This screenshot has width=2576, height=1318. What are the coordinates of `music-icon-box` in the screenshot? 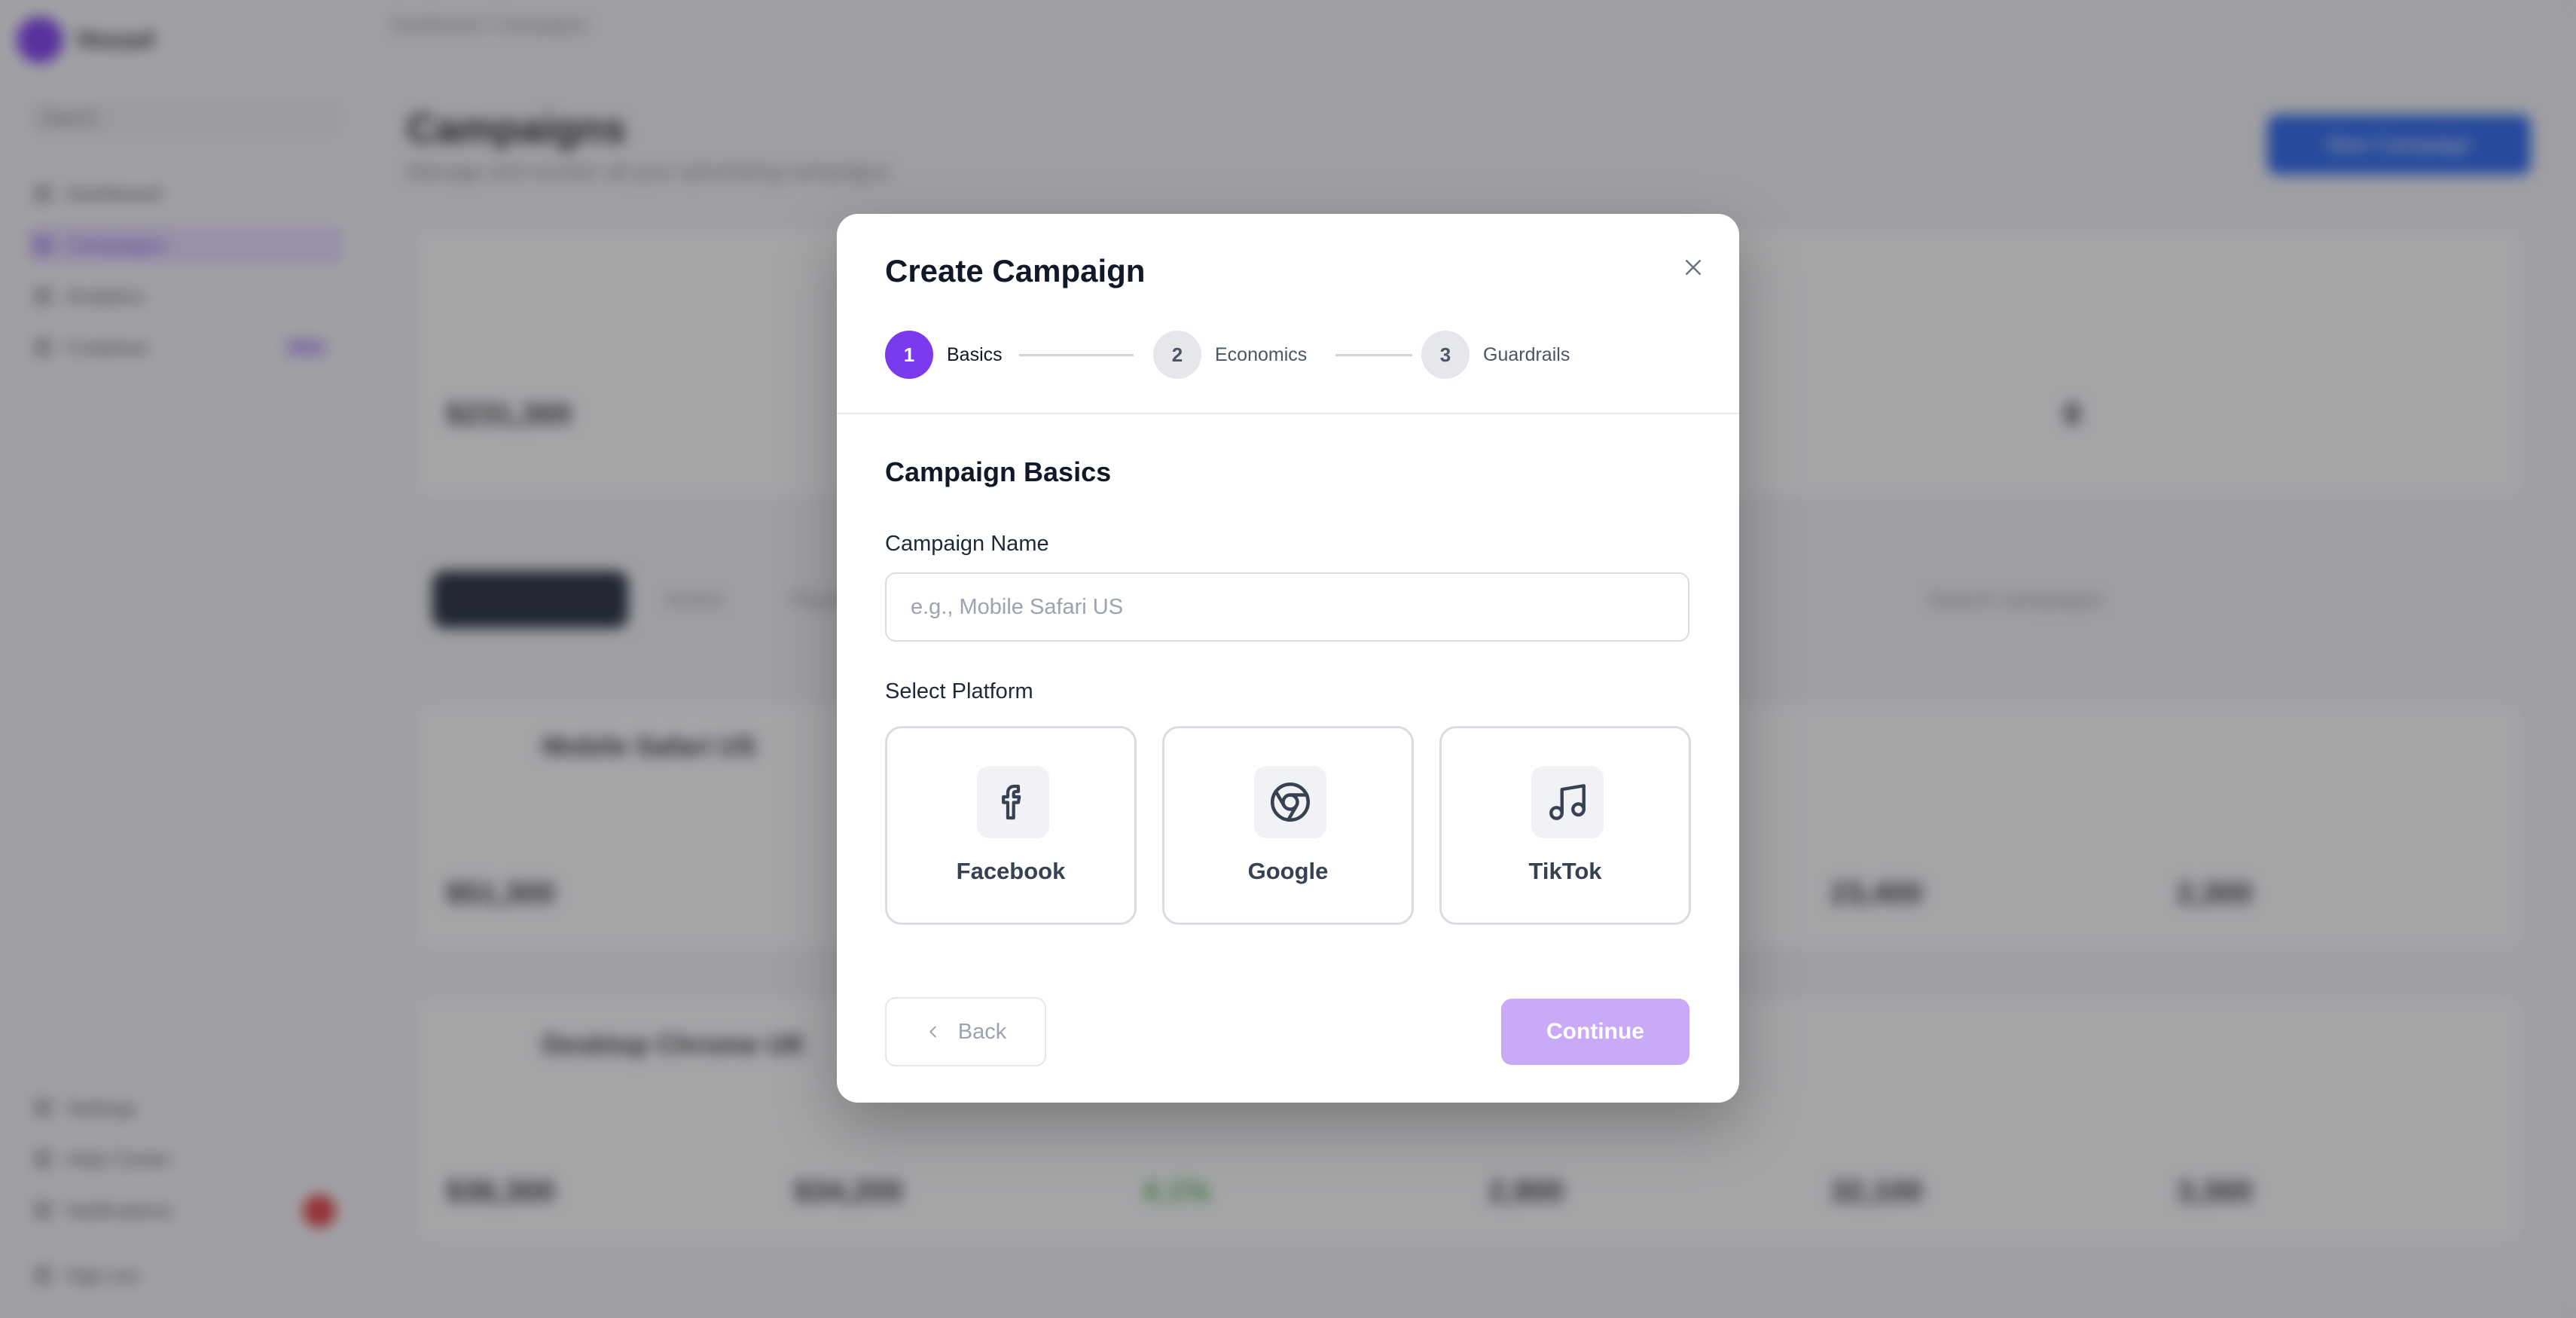 It's located at (1568, 802).